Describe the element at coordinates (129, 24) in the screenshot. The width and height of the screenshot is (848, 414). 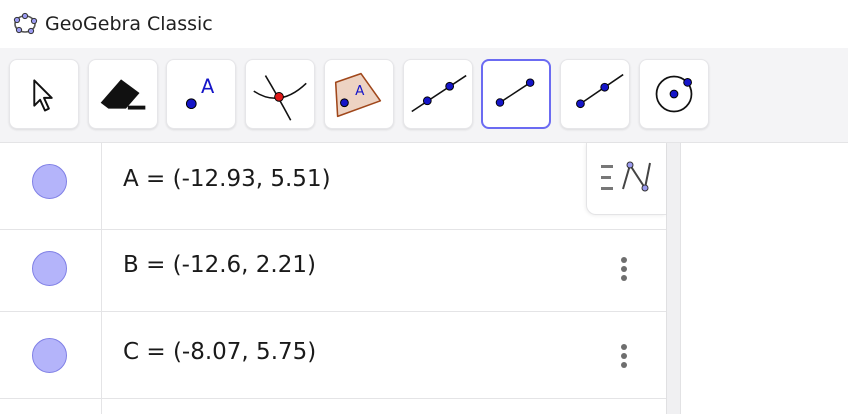
I see `app-title: GeoGebra Classic` at that location.